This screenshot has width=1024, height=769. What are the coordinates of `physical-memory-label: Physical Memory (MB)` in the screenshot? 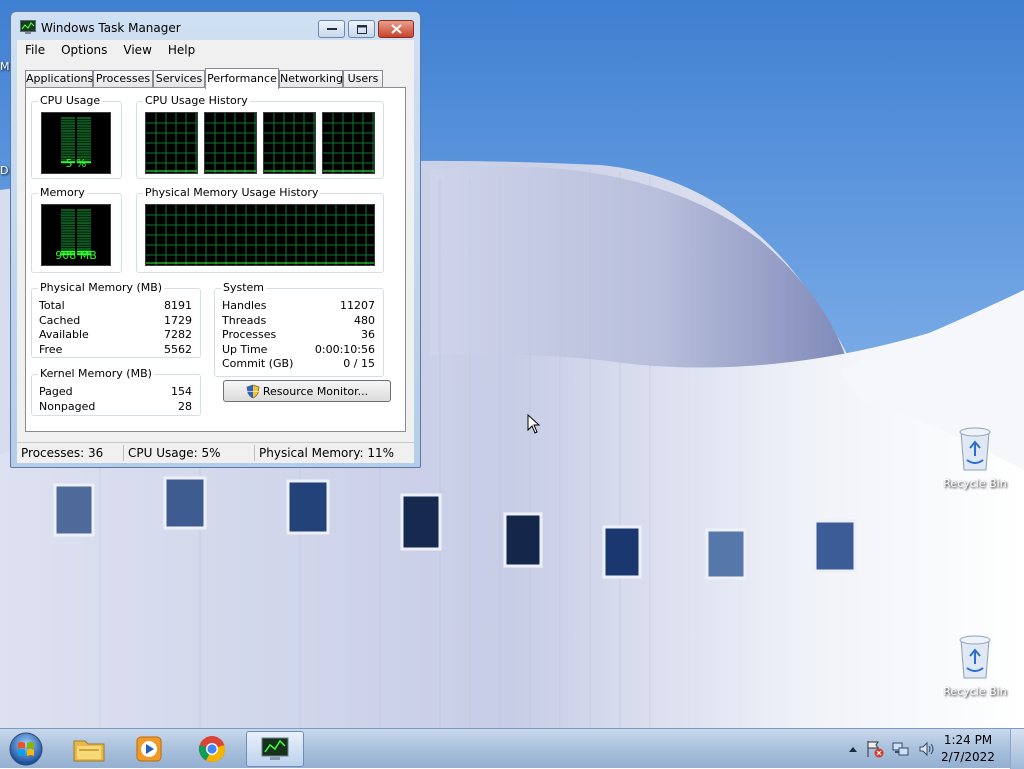 It's located at (101, 287).